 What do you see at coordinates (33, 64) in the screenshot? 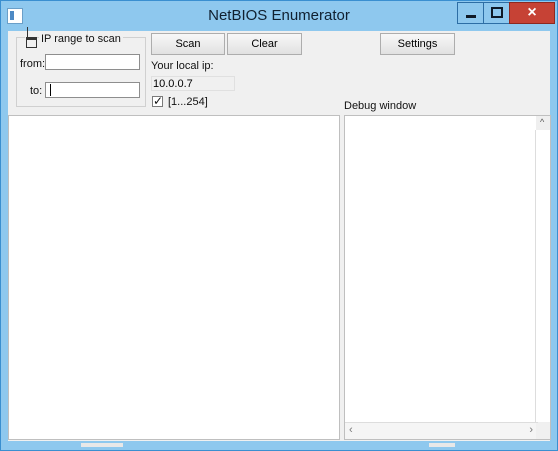
I see `from-label: from:` at bounding box center [33, 64].